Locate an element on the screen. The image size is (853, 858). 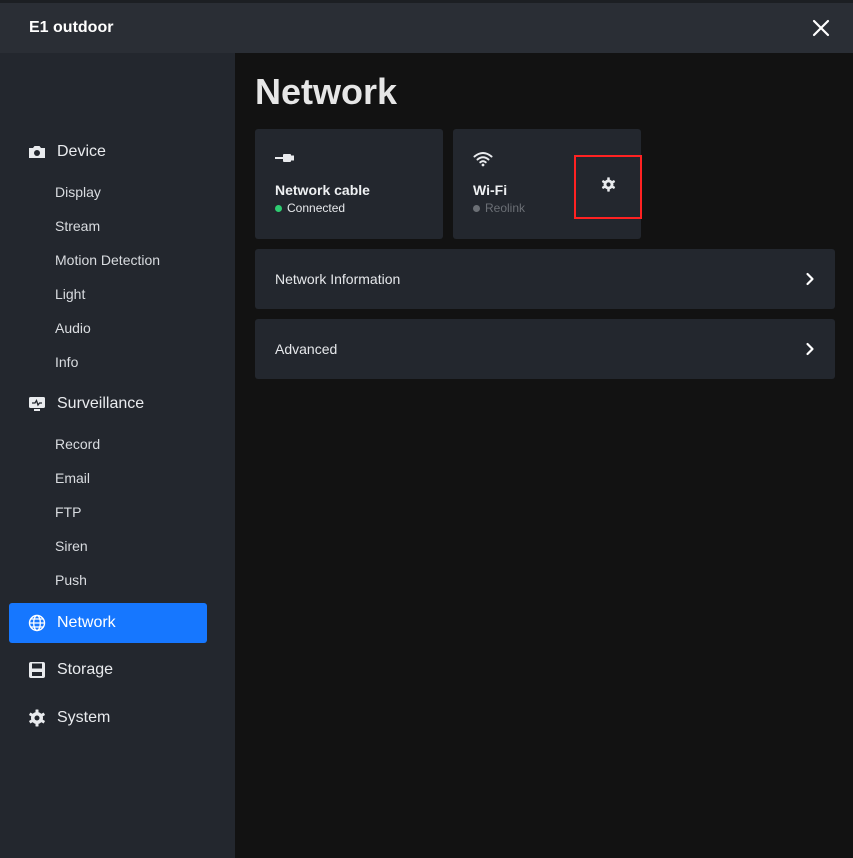
network-cable-card: Network cable Connected is located at coordinates (349, 184).